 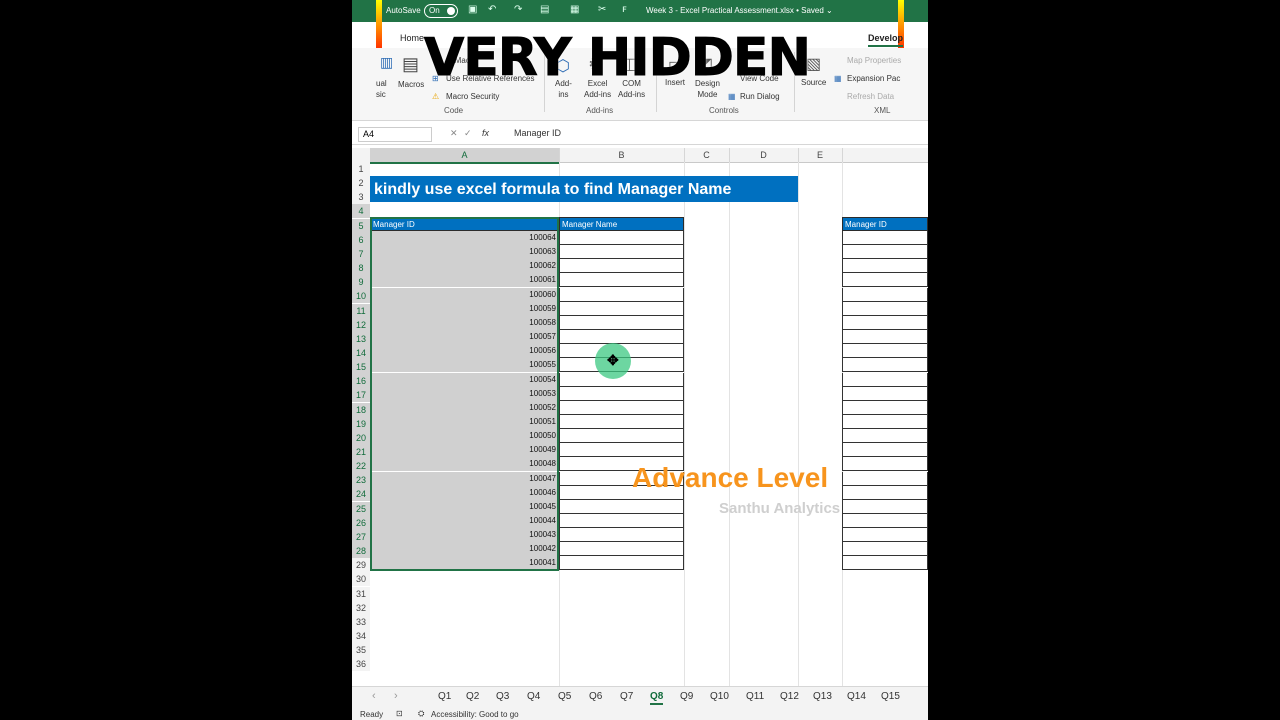 I want to click on row-header: 7, so click(x=361, y=253).